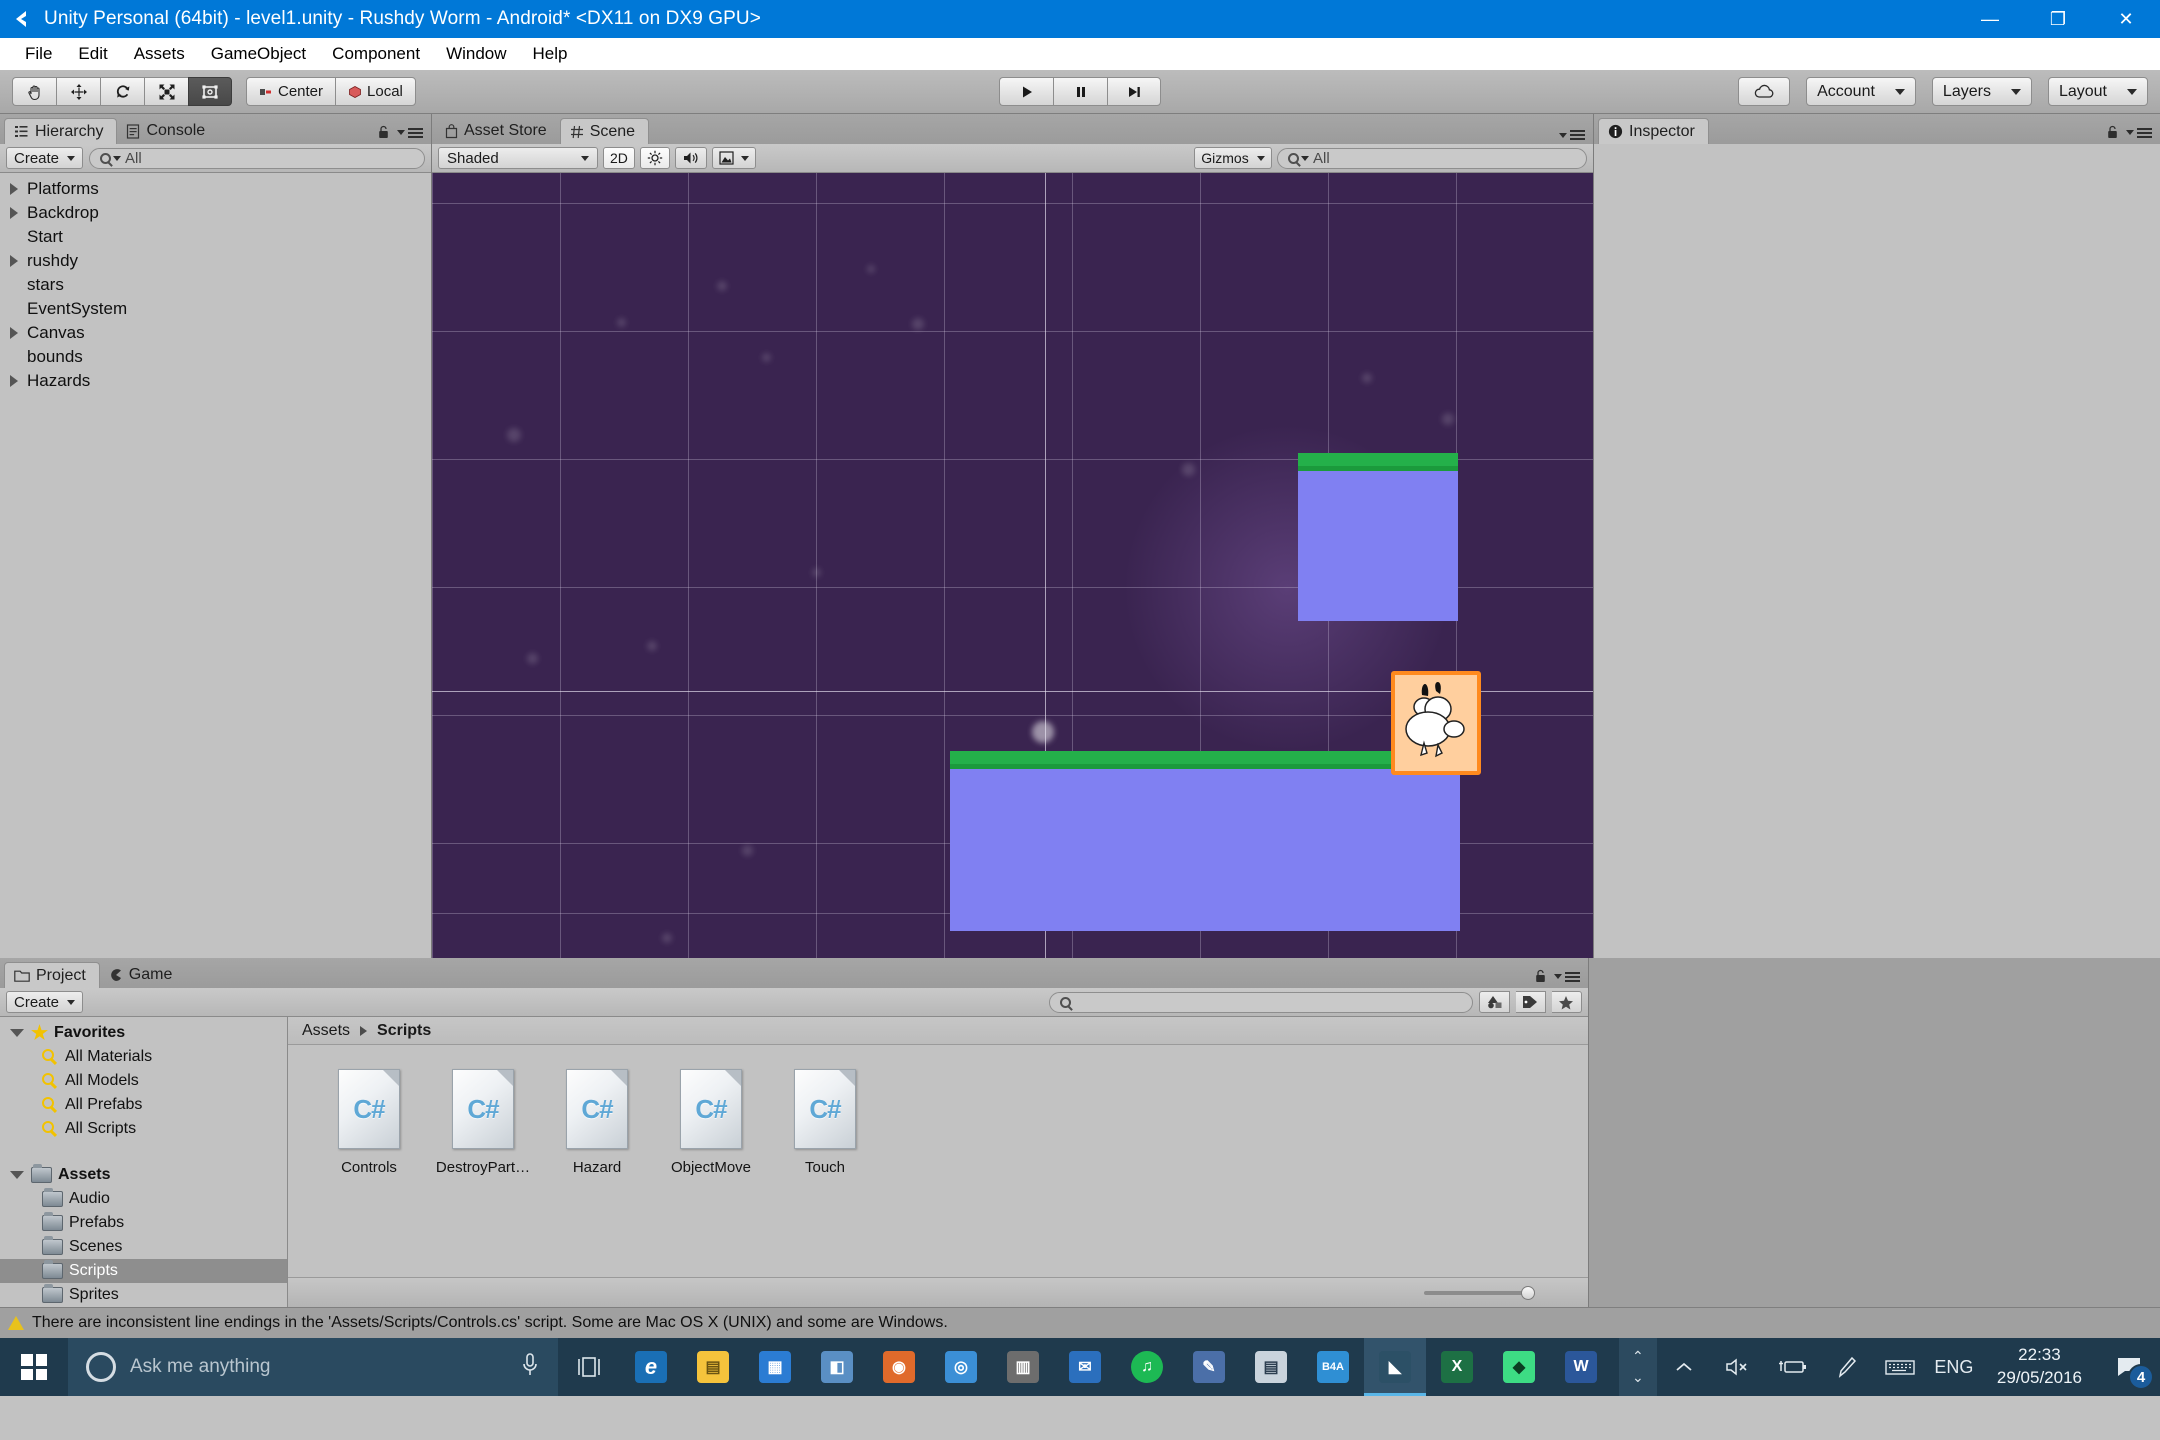 Image resolution: width=2160 pixels, height=1440 pixels. Describe the element at coordinates (2129, 1367) in the screenshot. I see `action-center-button: 4` at that location.